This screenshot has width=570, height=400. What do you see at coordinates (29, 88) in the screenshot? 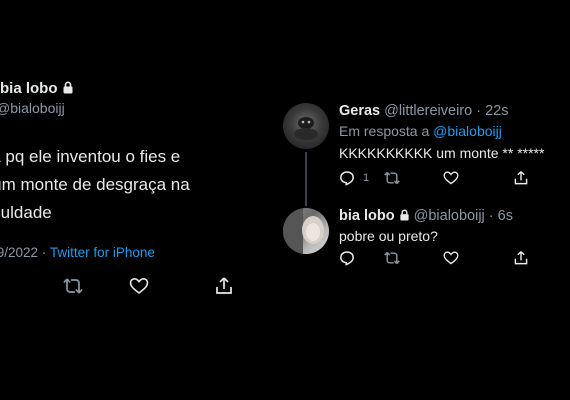
I see `author-display-name: bia lobo` at bounding box center [29, 88].